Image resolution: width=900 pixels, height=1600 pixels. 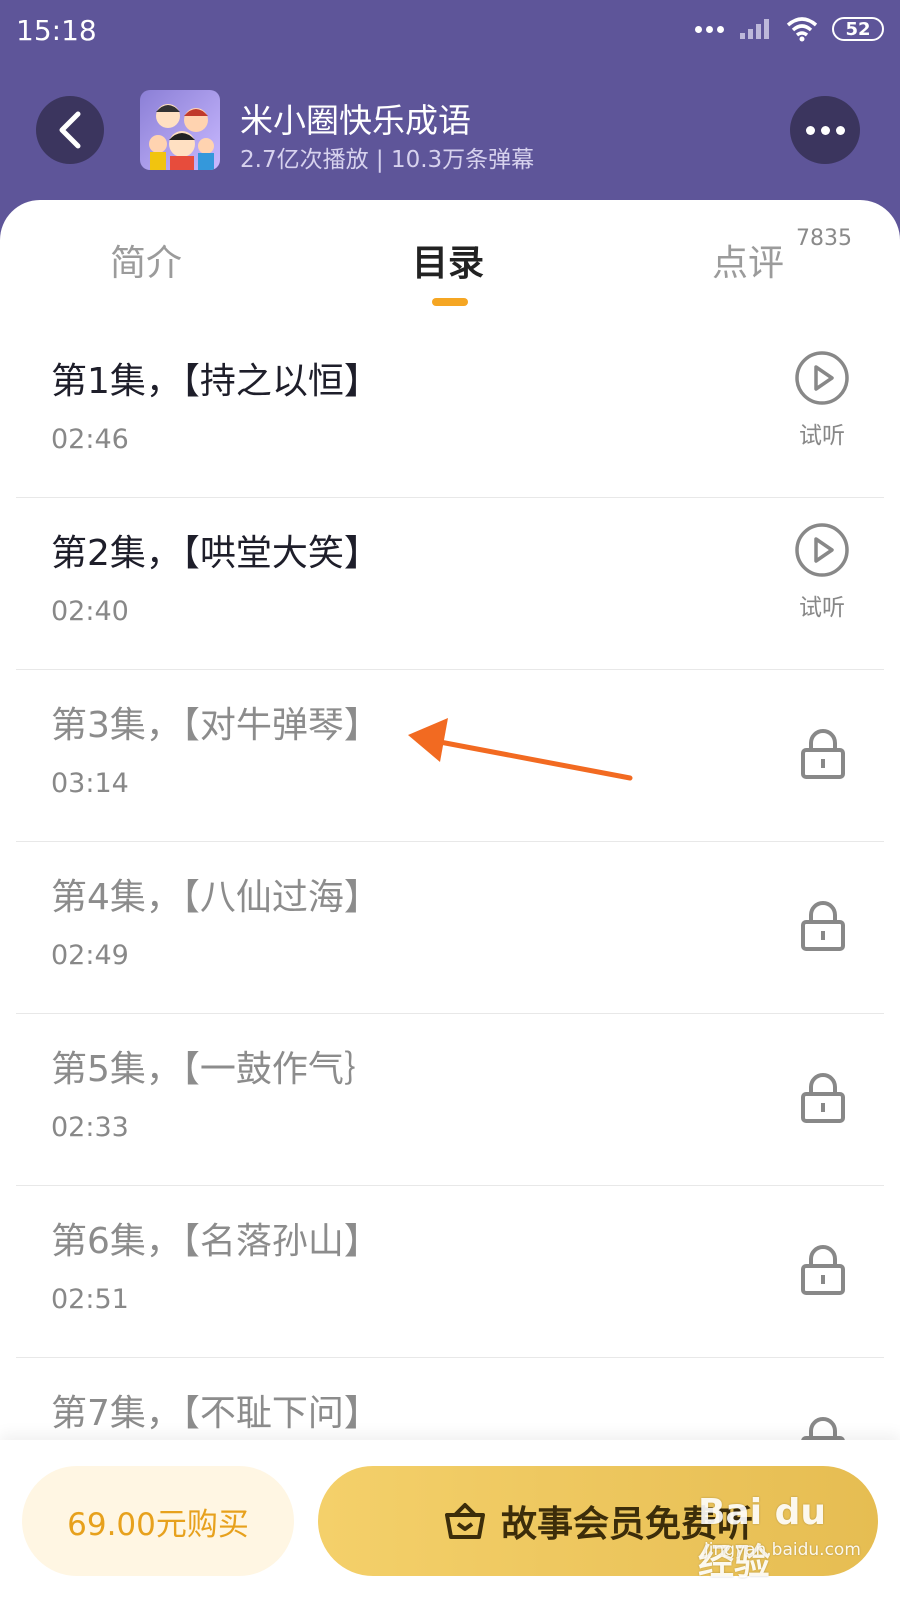 What do you see at coordinates (355, 120) in the screenshot?
I see `album-title: 米小圈快乐成语` at bounding box center [355, 120].